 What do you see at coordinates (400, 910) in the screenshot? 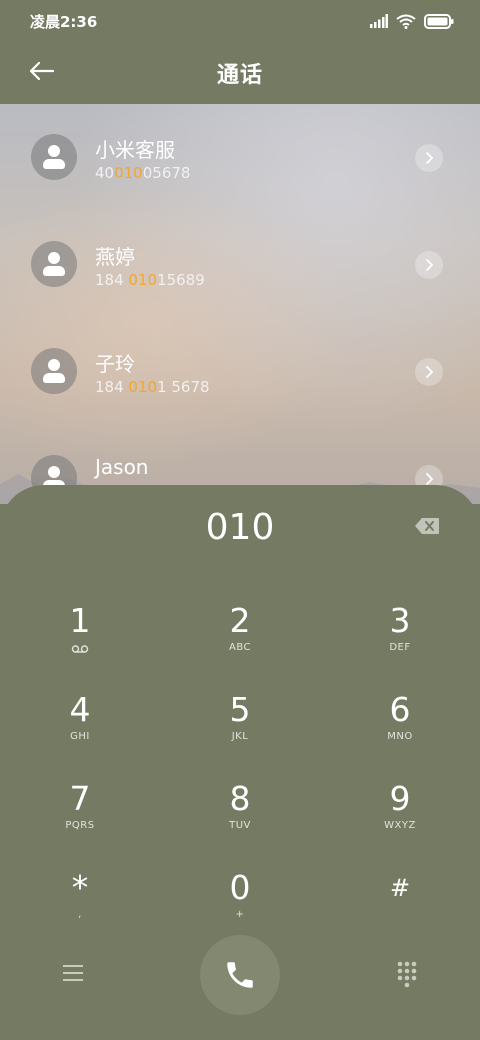
I see `dial-key-pound: #` at bounding box center [400, 910].